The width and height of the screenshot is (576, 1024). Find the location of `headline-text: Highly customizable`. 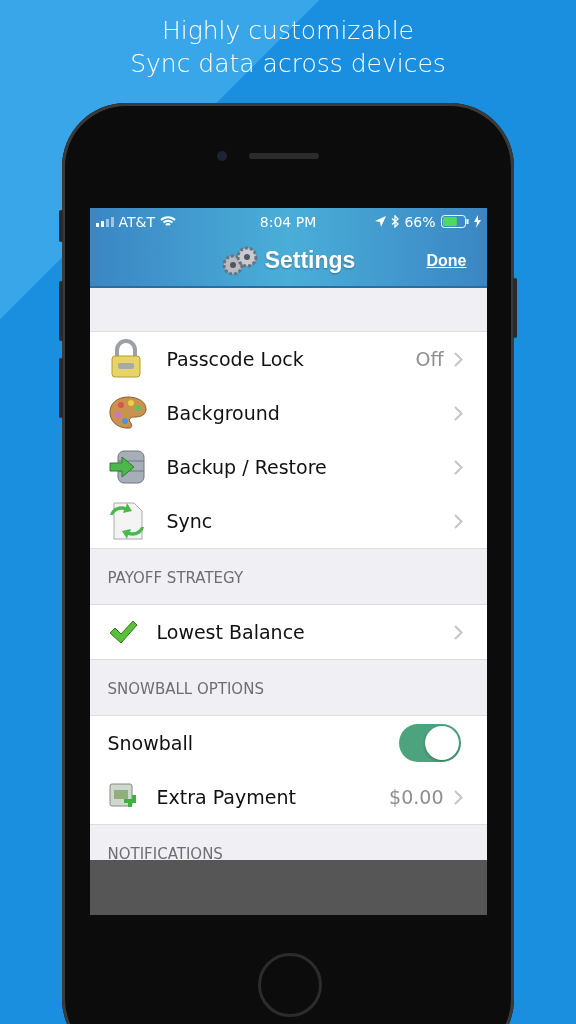

headline-text: Highly customizable is located at coordinates (288, 31).